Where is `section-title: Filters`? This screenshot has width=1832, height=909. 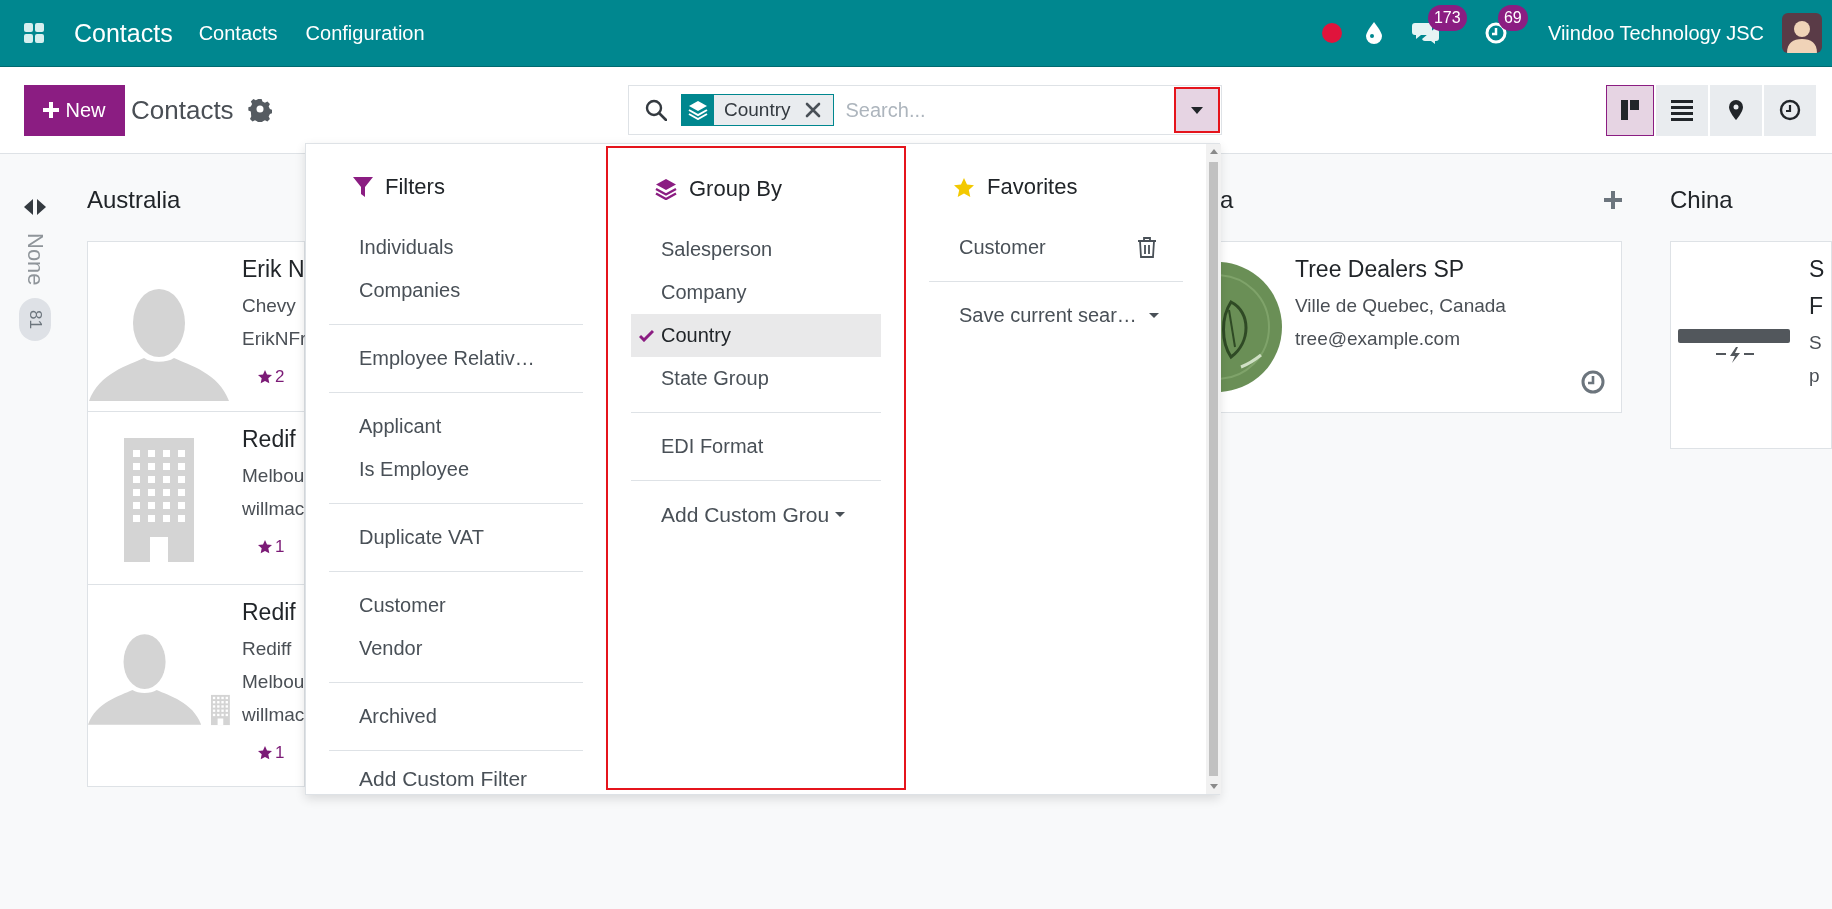 section-title: Filters is located at coordinates (415, 187).